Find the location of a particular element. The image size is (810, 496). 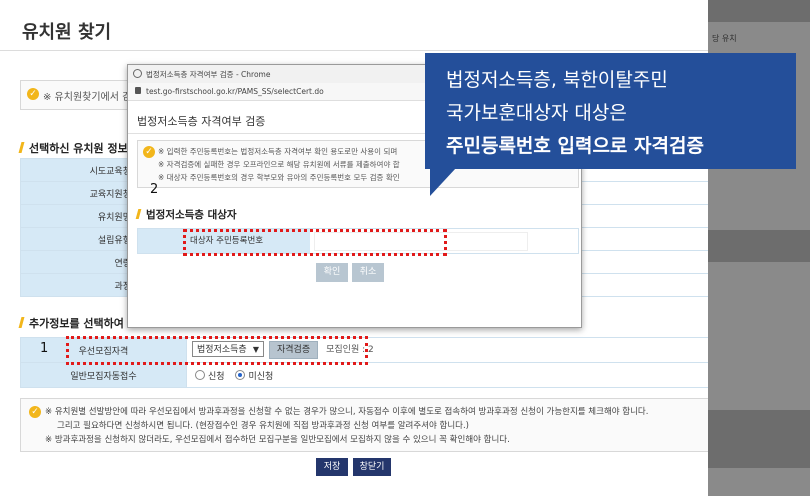

row-label: 교육지원청 is located at coordinates (82, 193).